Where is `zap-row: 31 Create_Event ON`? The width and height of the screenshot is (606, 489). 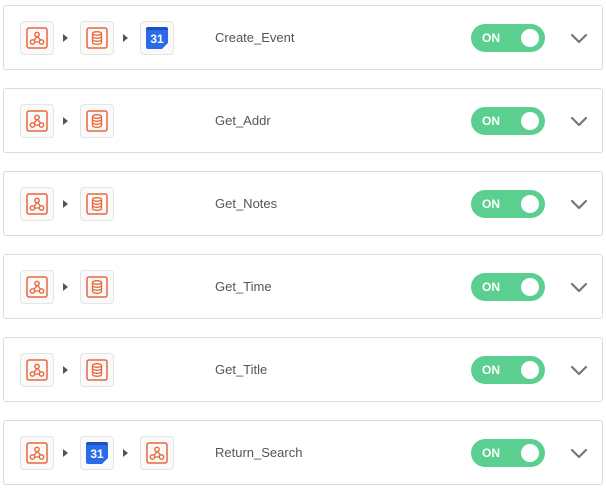 zap-row: 31 Create_Event ON is located at coordinates (303, 37).